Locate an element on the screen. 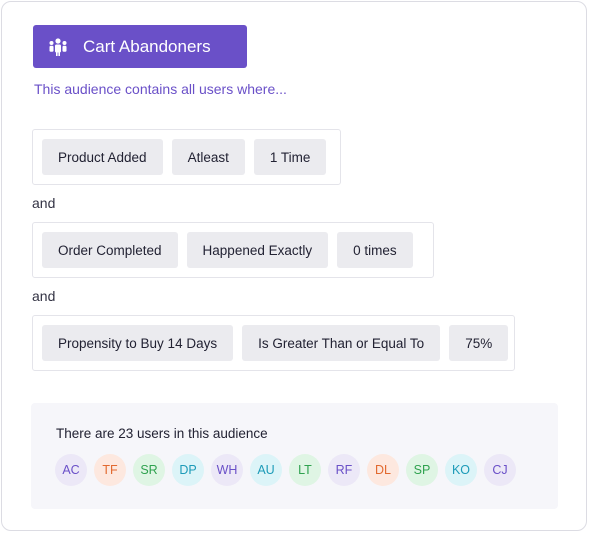  group-icon is located at coordinates (58, 47).